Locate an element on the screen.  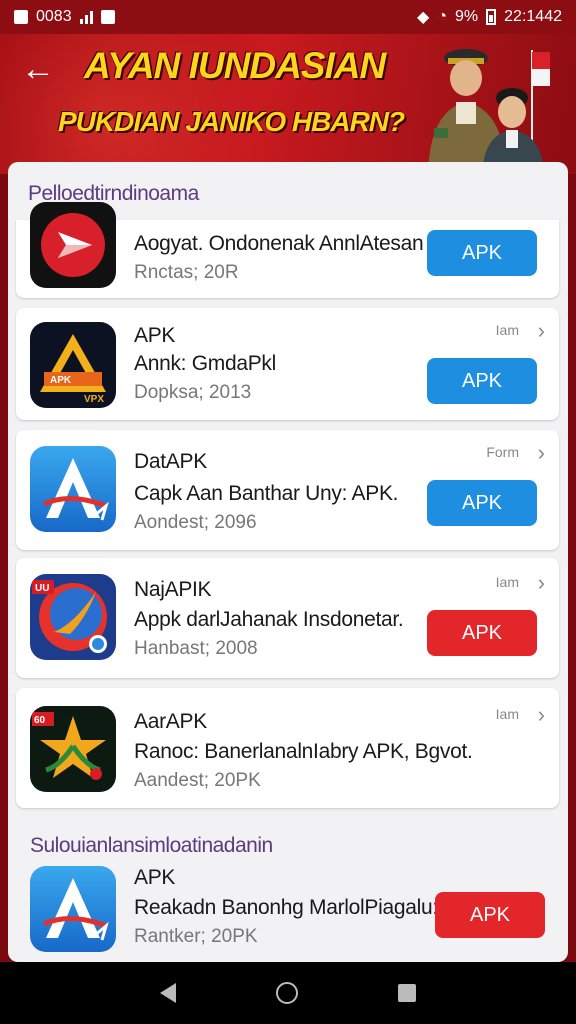
back-button: ← is located at coordinates (38, 70).